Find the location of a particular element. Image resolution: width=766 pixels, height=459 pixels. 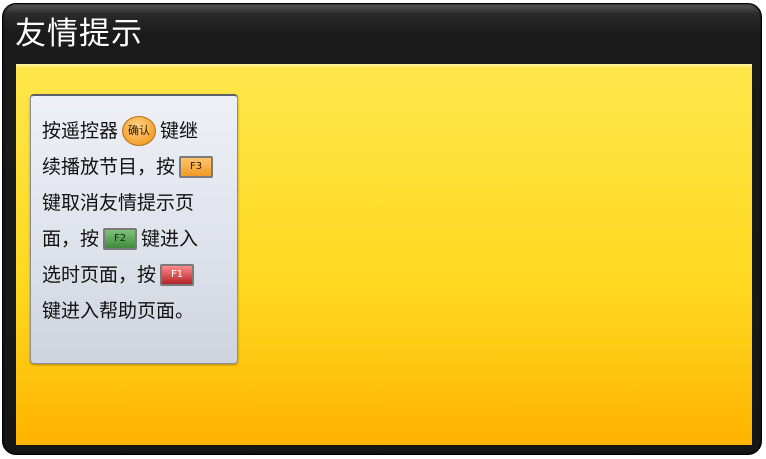

message-text: 键进入 is located at coordinates (170, 239).